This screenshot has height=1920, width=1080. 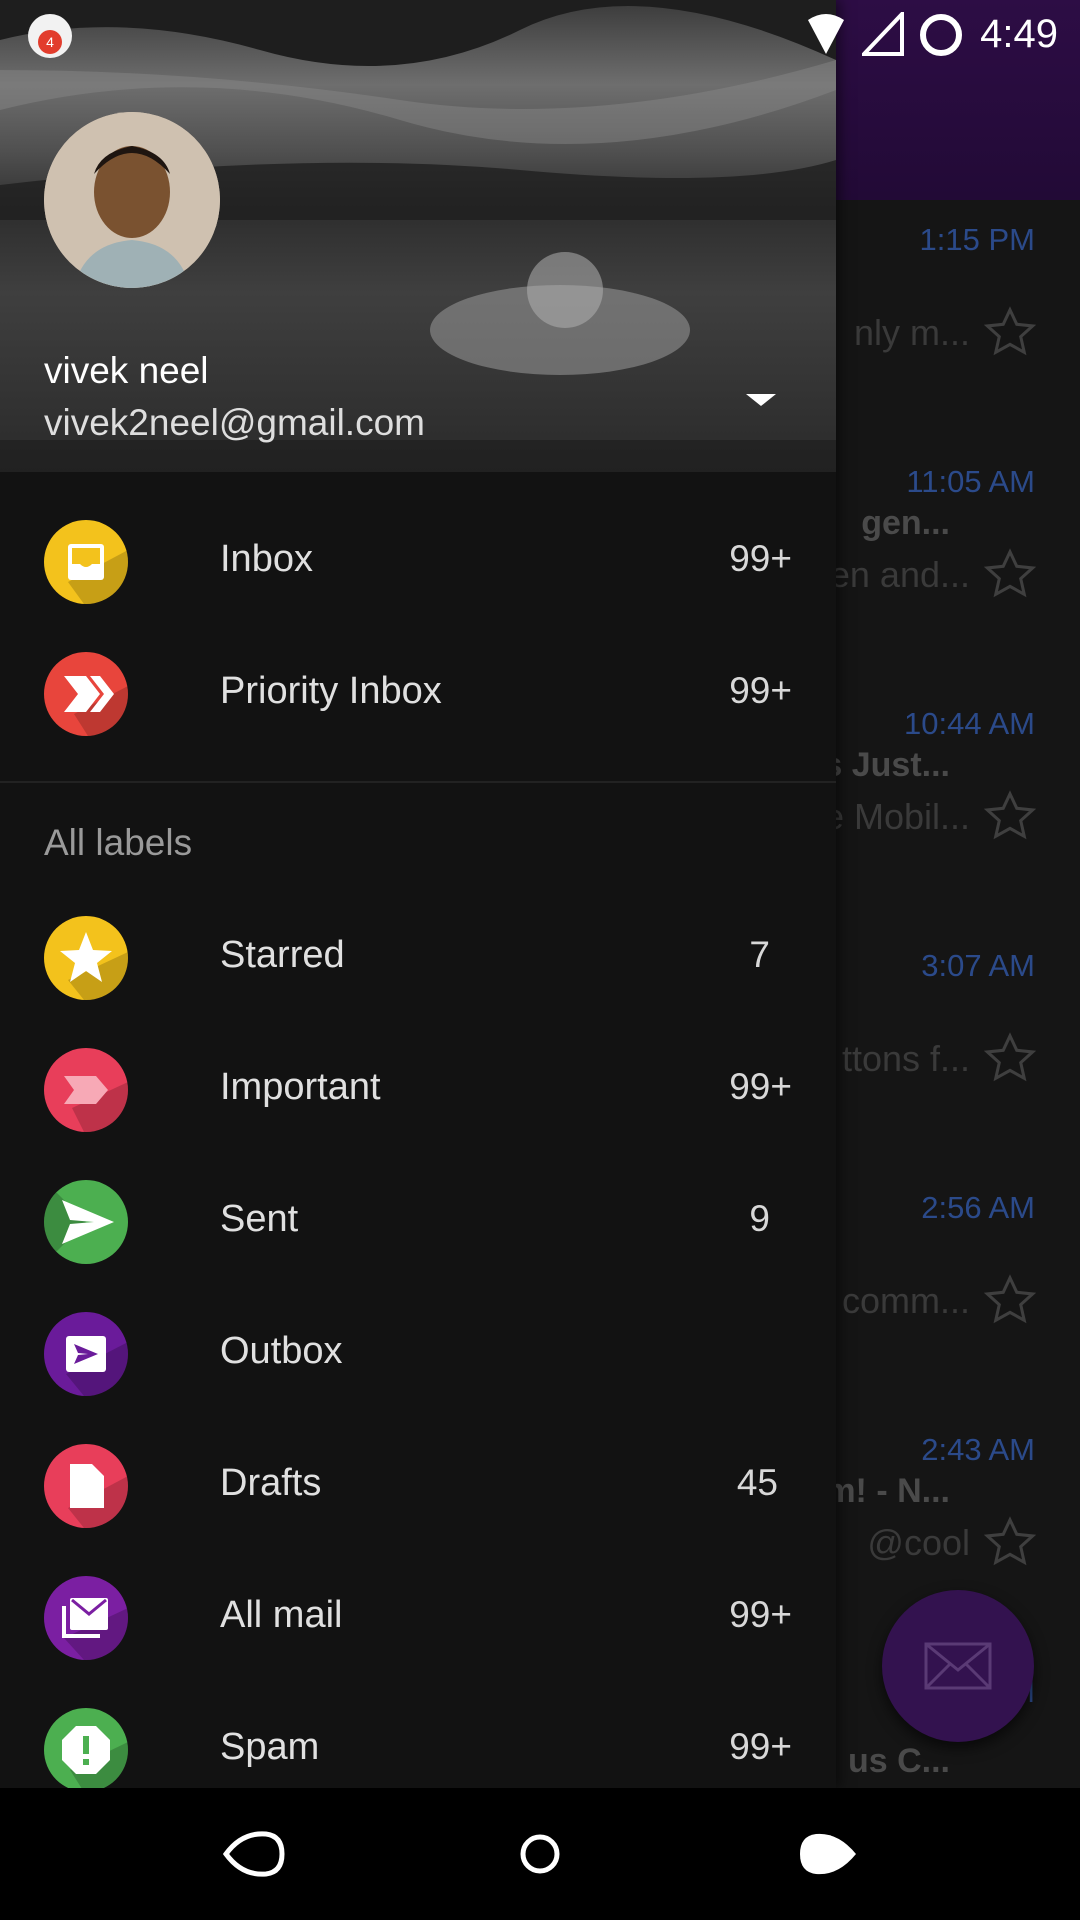 What do you see at coordinates (978, 1449) in the screenshot?
I see `mail-time: 2:43 AM` at bounding box center [978, 1449].